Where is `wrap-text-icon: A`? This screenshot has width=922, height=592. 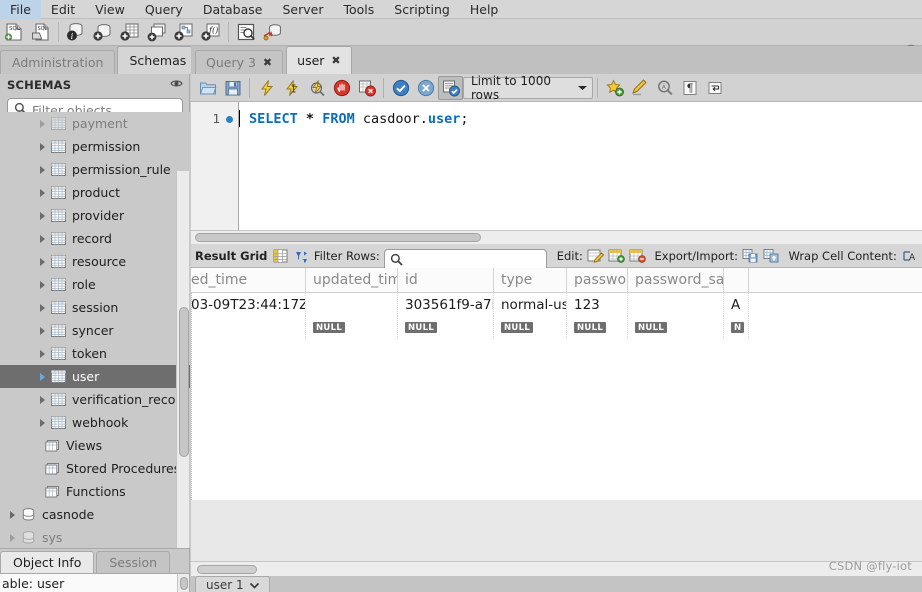
wrap-text-icon: A is located at coordinates (909, 256).